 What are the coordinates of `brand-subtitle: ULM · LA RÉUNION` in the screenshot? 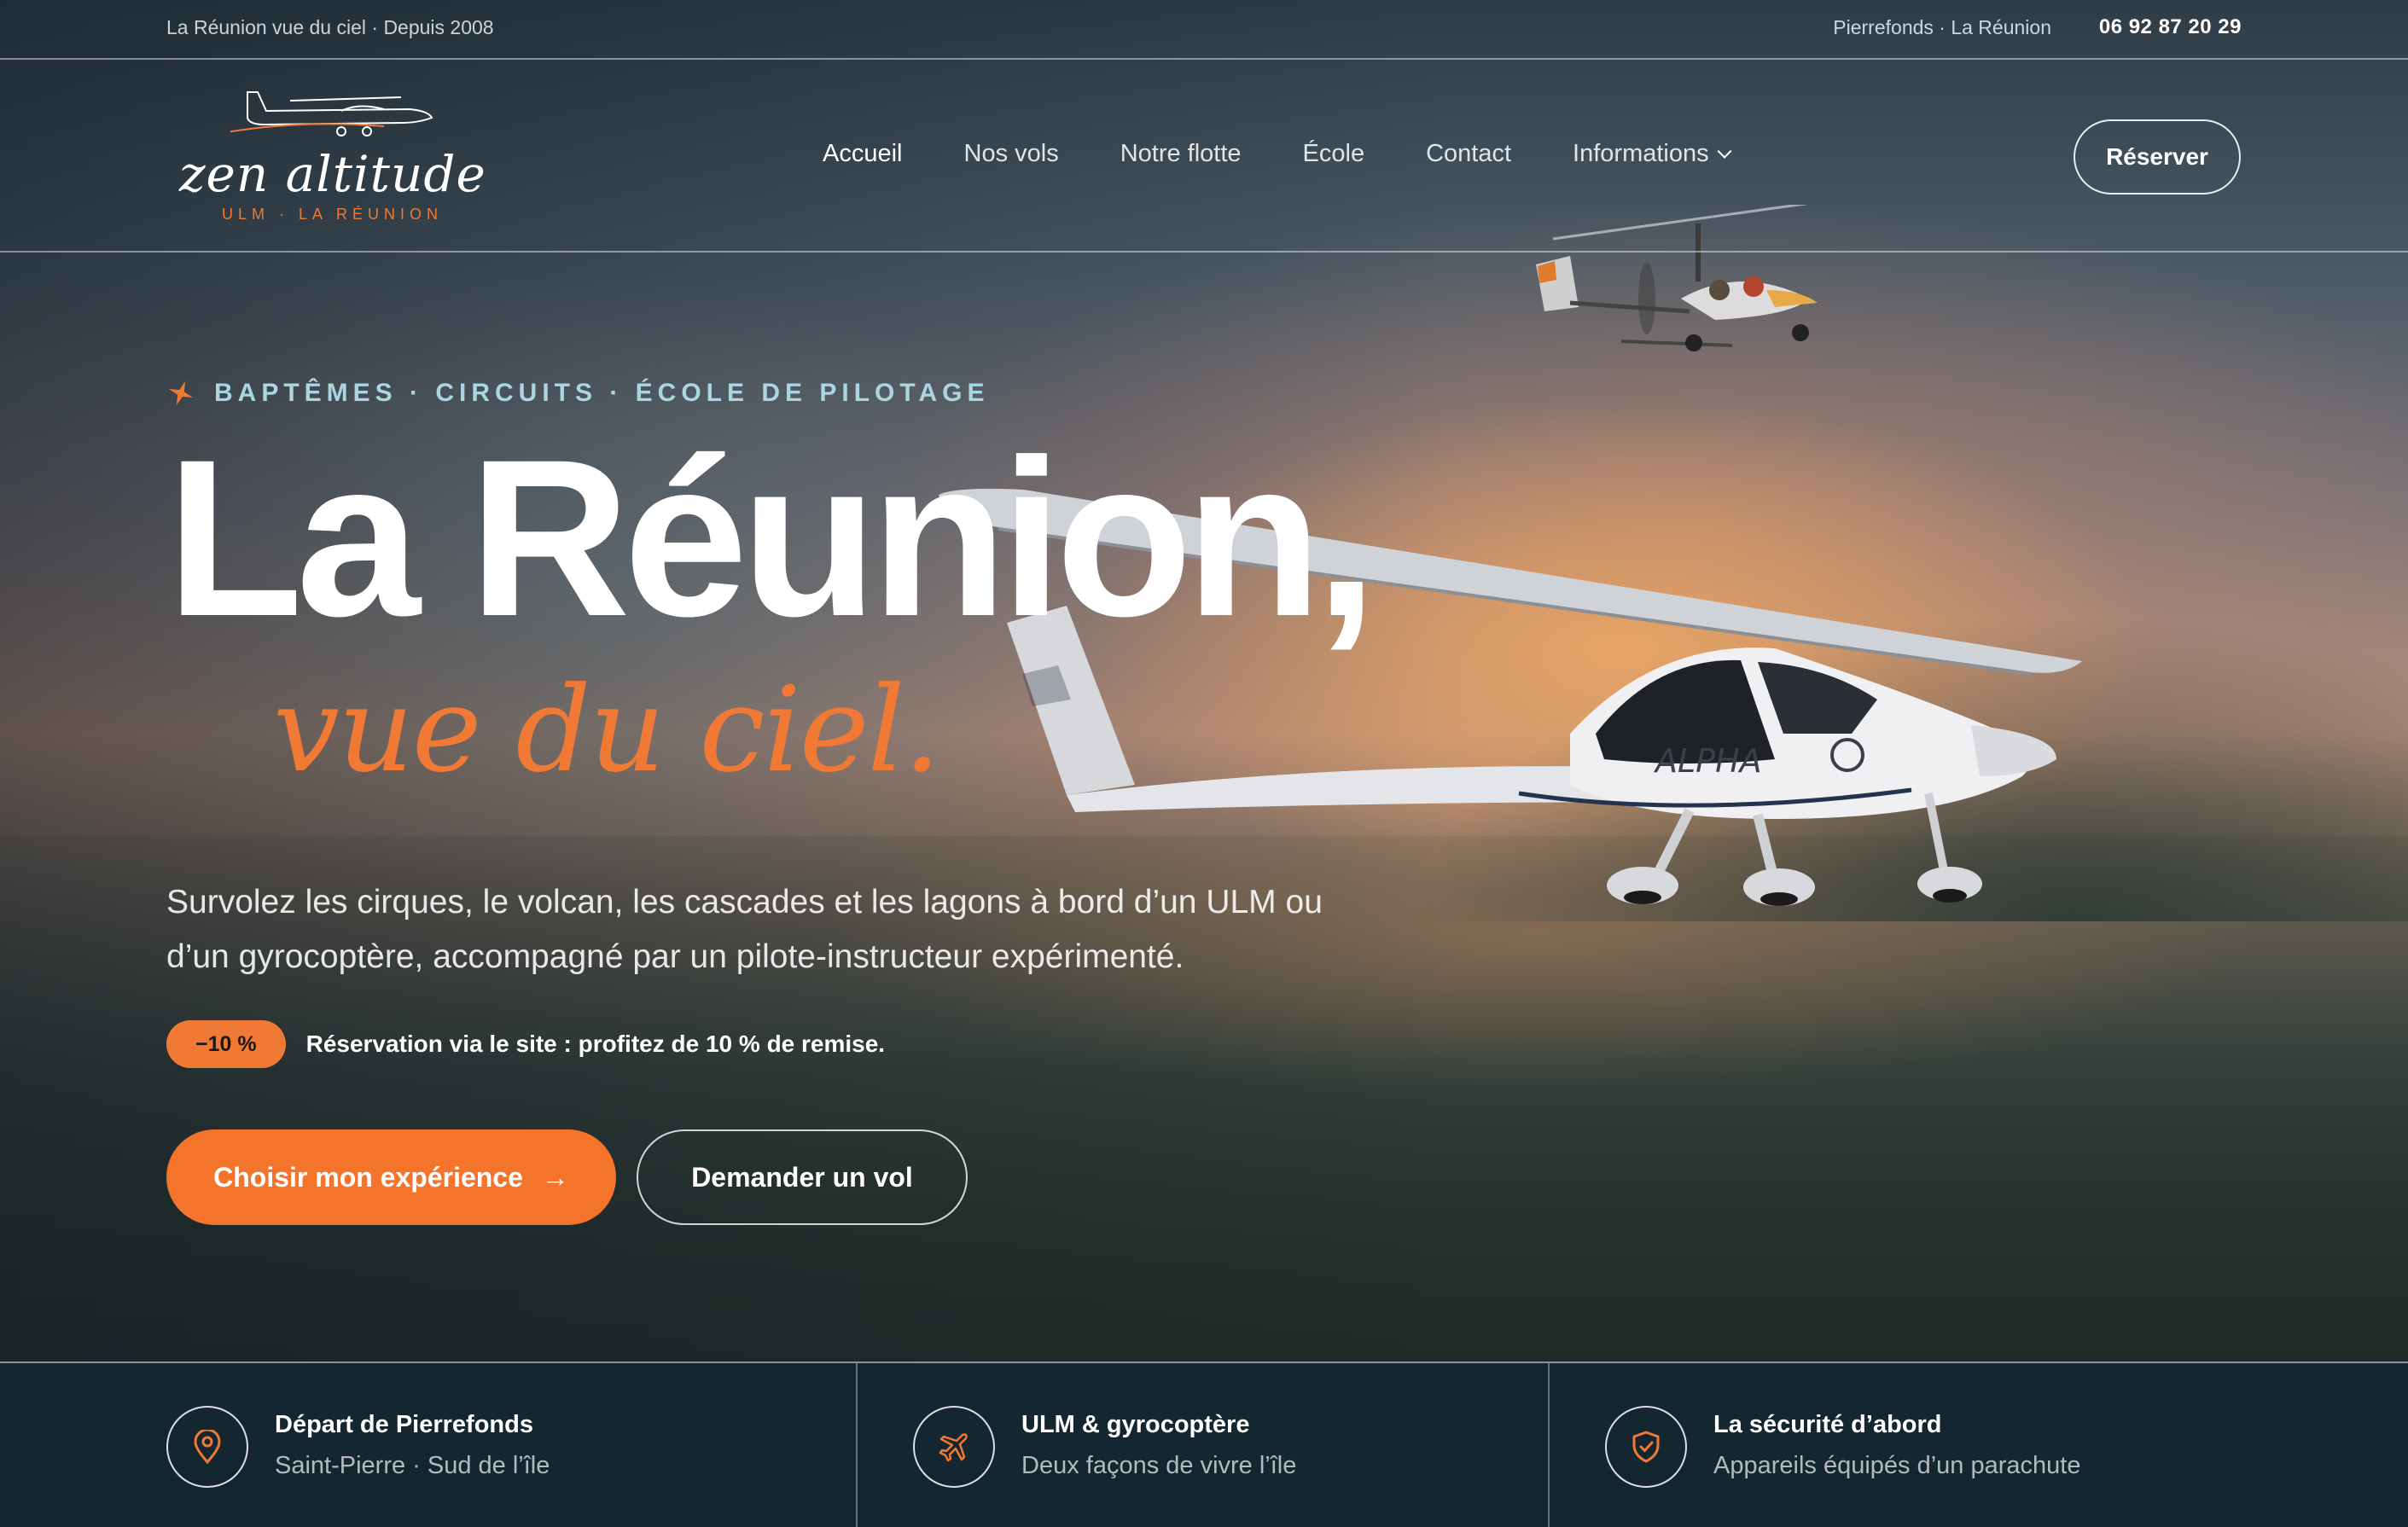 It's located at (333, 214).